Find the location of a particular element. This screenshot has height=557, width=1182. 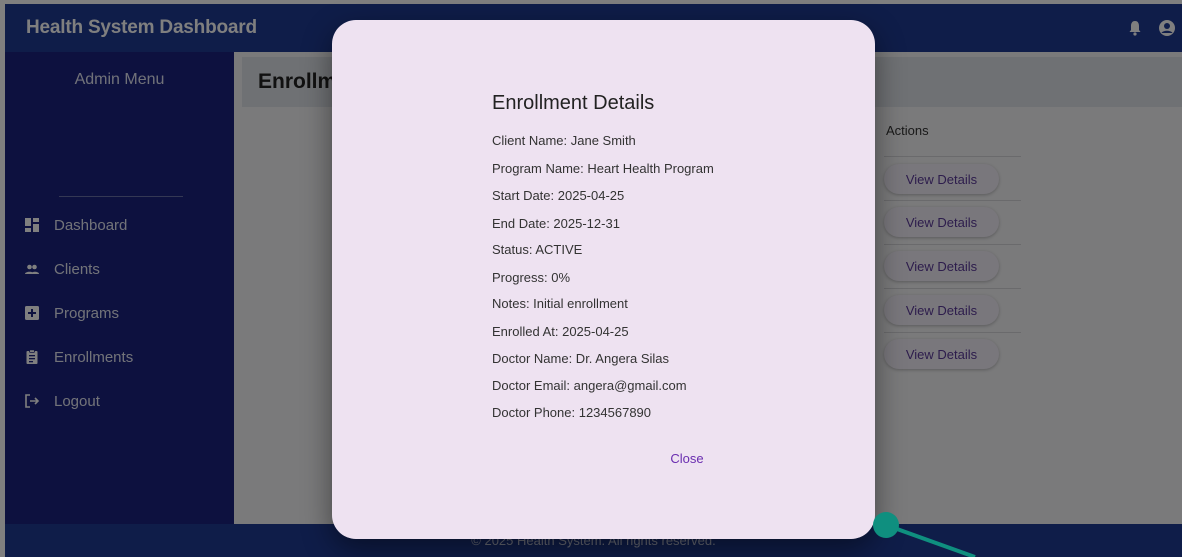

drag-indicator-line is located at coordinates (930, 540).